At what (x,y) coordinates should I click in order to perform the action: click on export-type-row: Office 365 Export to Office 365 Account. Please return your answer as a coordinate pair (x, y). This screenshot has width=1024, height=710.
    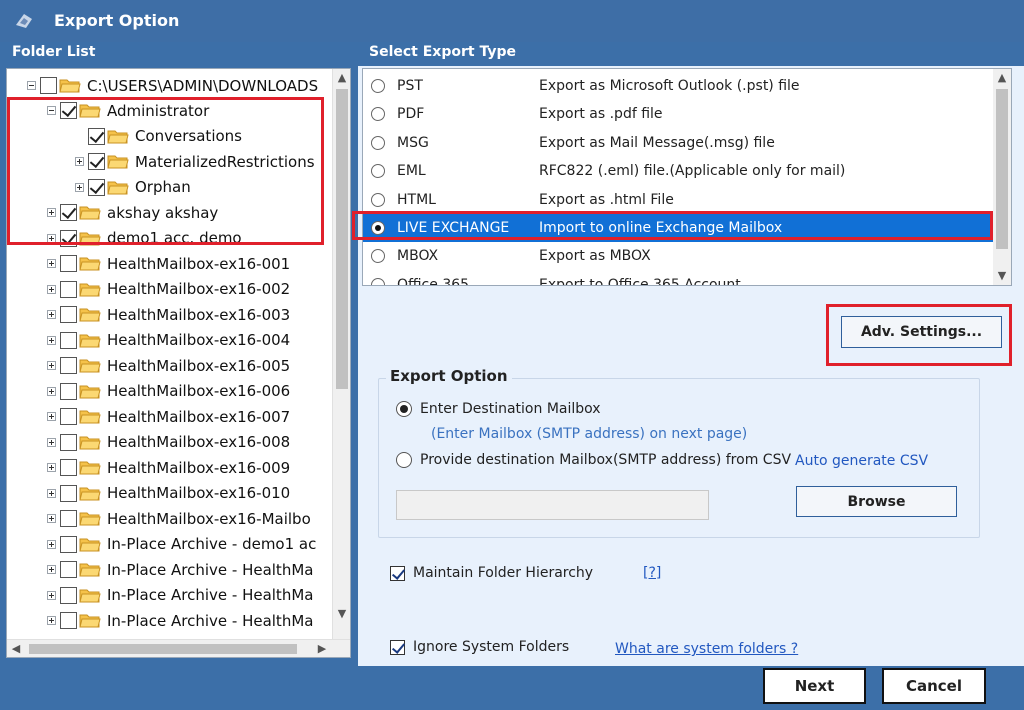
    Looking at the image, I should click on (678, 278).